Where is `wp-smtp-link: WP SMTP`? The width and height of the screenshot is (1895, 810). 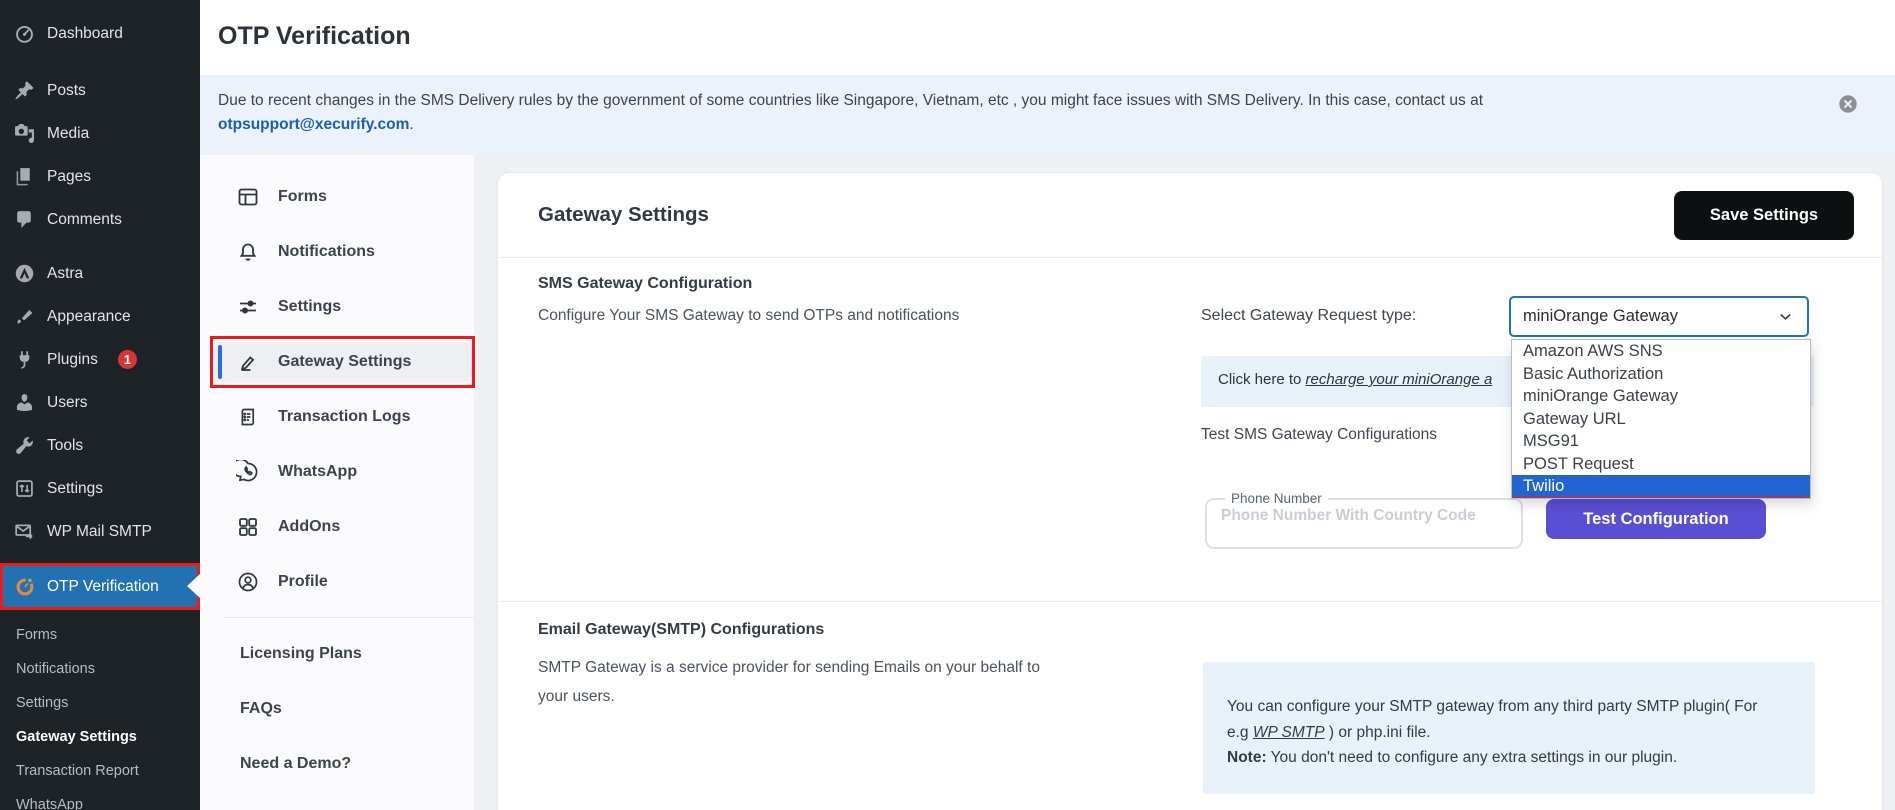 wp-smtp-link: WP SMTP is located at coordinates (1289, 732).